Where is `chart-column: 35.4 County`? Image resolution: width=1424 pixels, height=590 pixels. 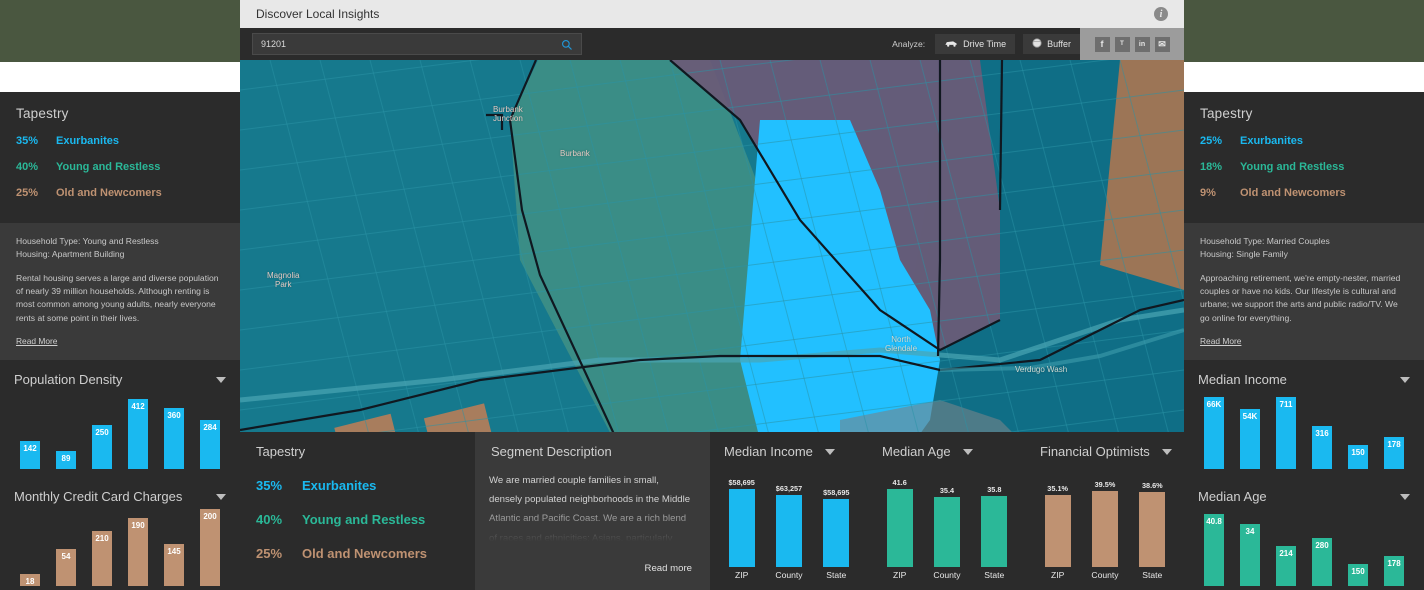 chart-column: 35.4 County is located at coordinates (947, 533).